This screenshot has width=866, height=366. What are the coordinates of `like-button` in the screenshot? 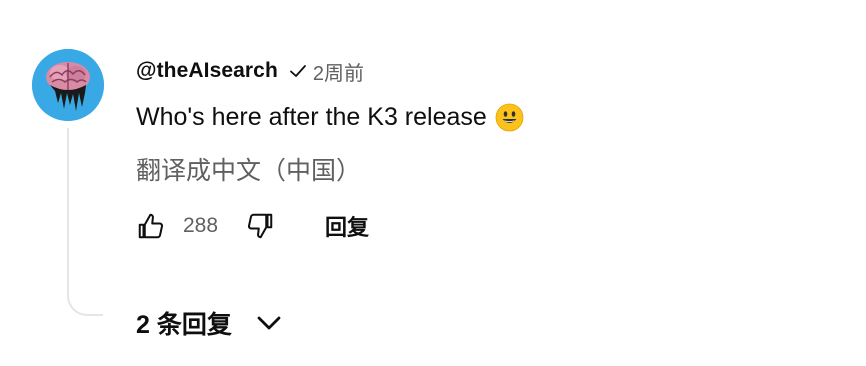 It's located at (151, 226).